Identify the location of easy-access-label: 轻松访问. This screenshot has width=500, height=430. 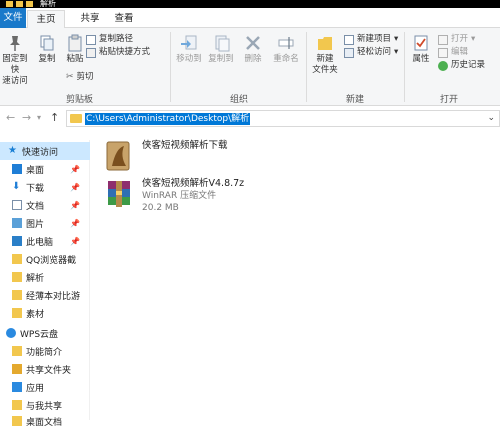
(374, 52).